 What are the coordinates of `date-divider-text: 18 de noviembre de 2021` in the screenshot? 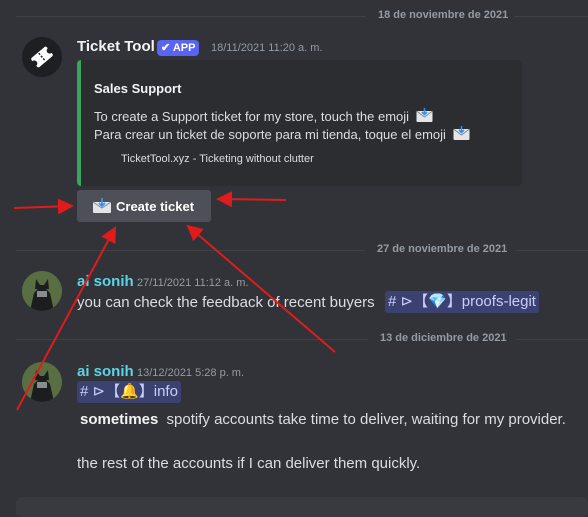 It's located at (443, 15).